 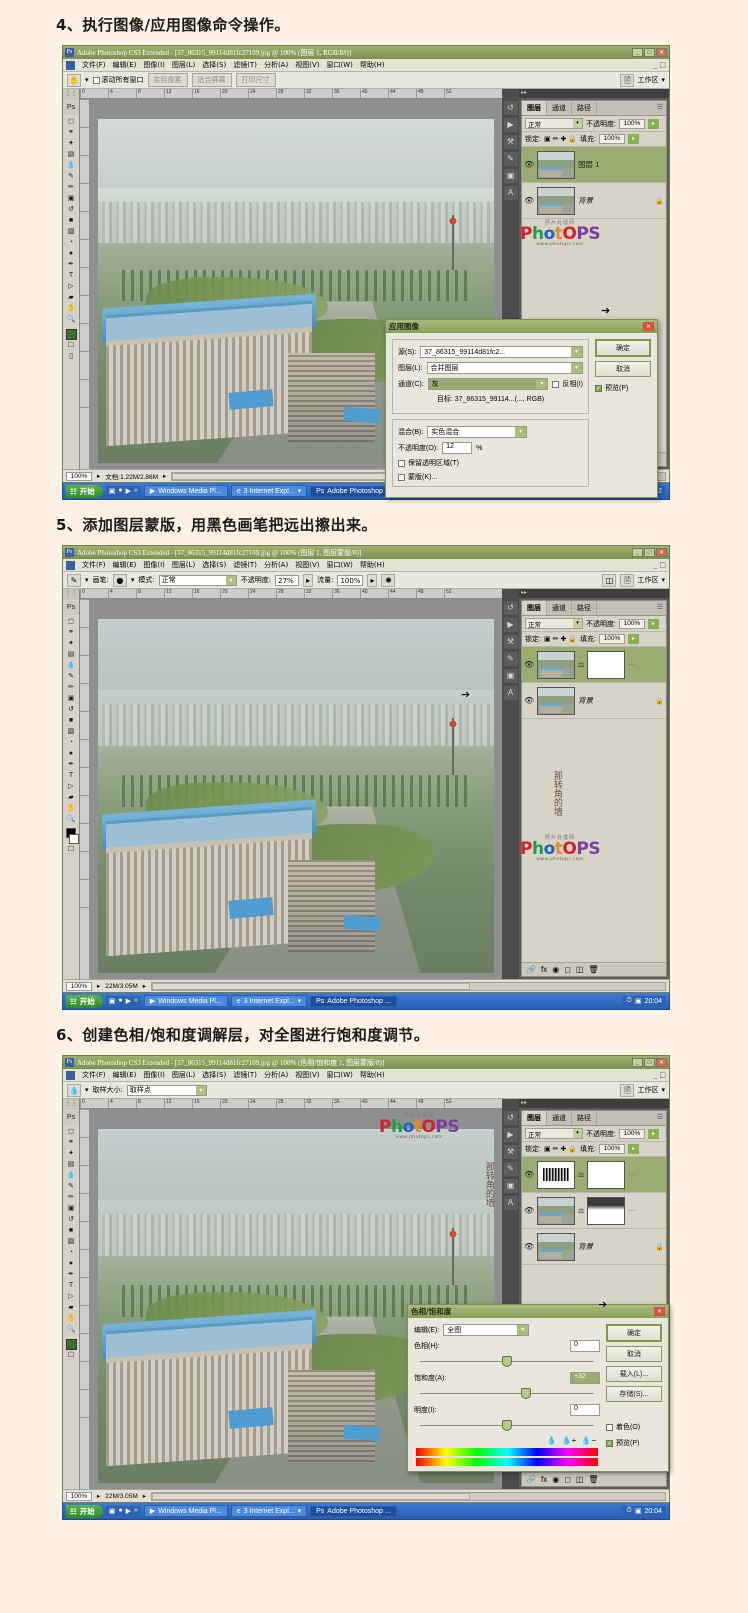 What do you see at coordinates (154, 65) in the screenshot?
I see `menu-image: 图像(I)` at bounding box center [154, 65].